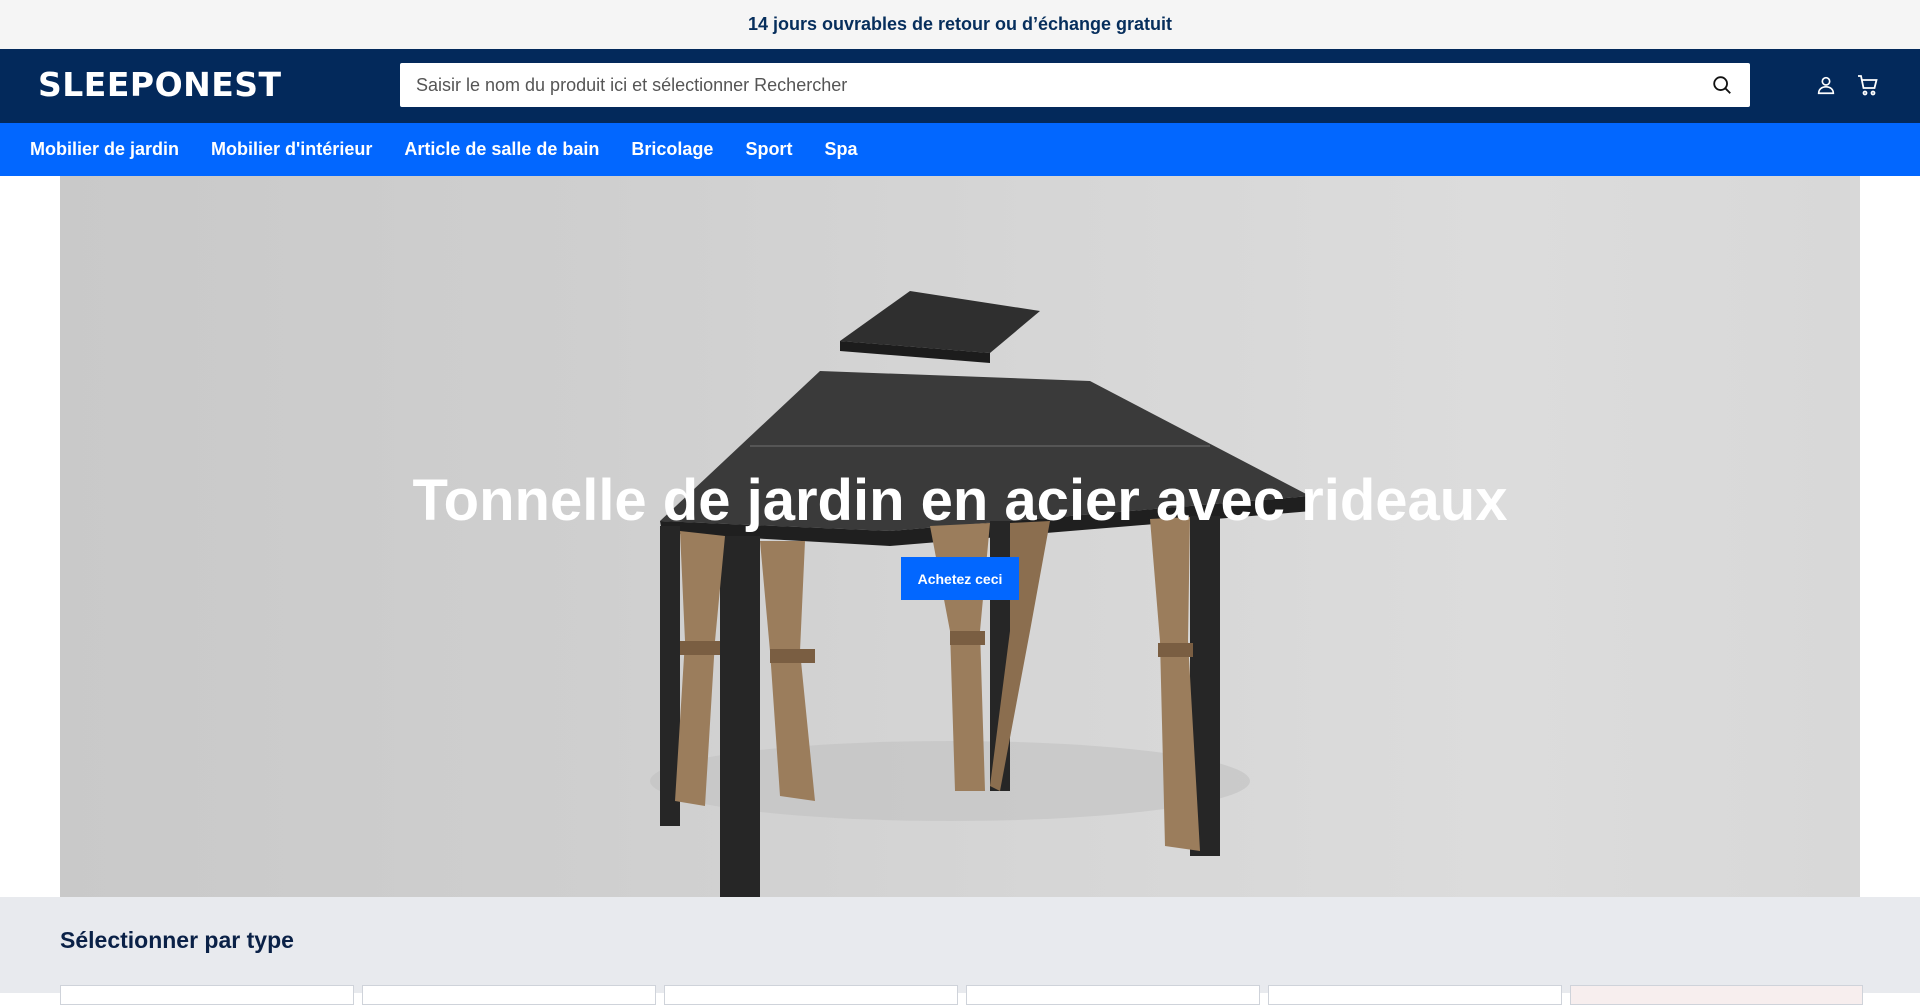 The width and height of the screenshot is (1920, 1005). Describe the element at coordinates (960, 578) in the screenshot. I see `shop-now-button: Achetez ceci` at that location.